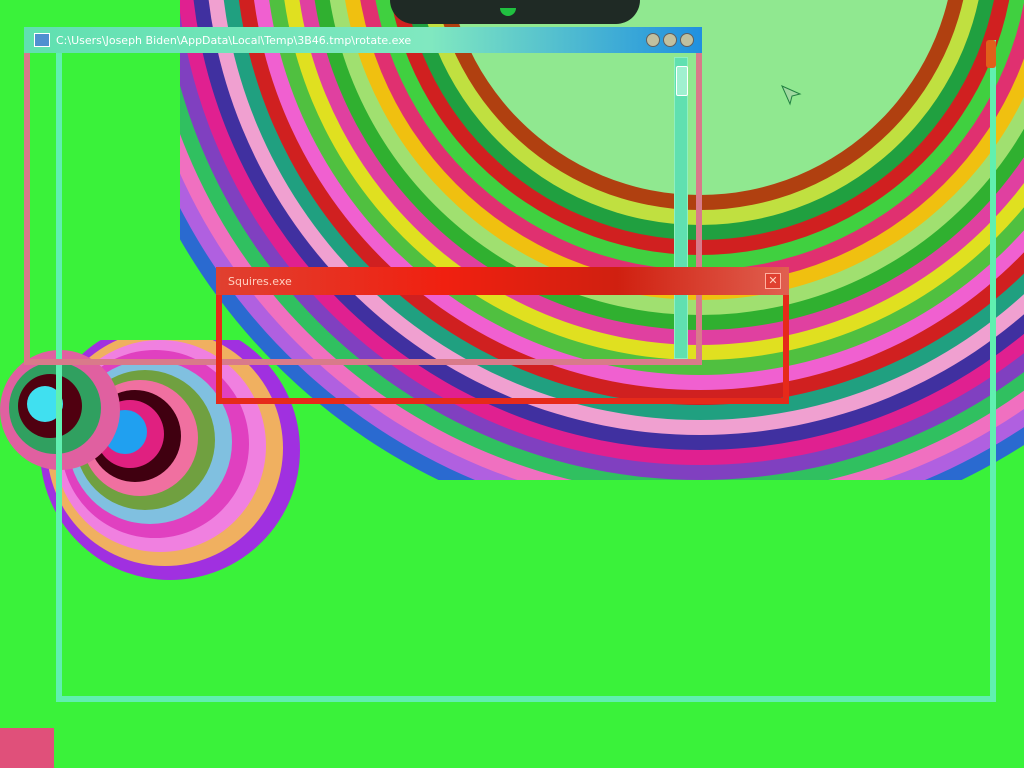 The width and height of the screenshot is (1024, 768). Describe the element at coordinates (791, 95) in the screenshot. I see `mouse-cursor-icon` at that location.